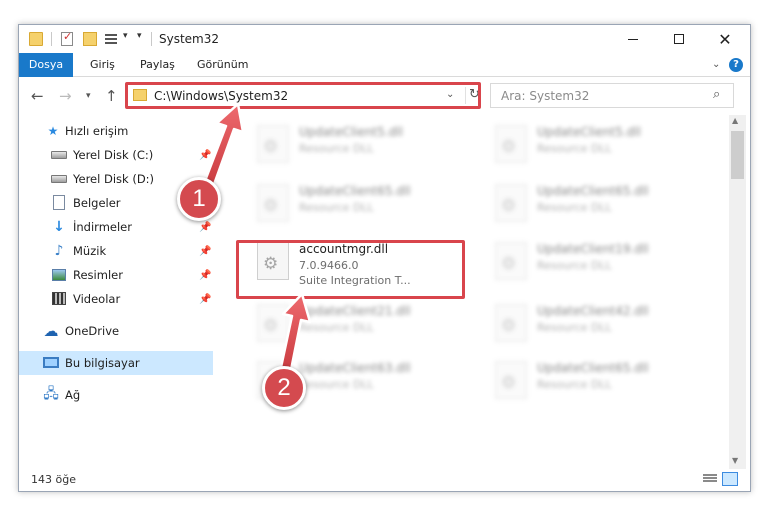 This screenshot has height=509, width=769. Describe the element at coordinates (111, 96) in the screenshot. I see `up-button: ↑` at that location.